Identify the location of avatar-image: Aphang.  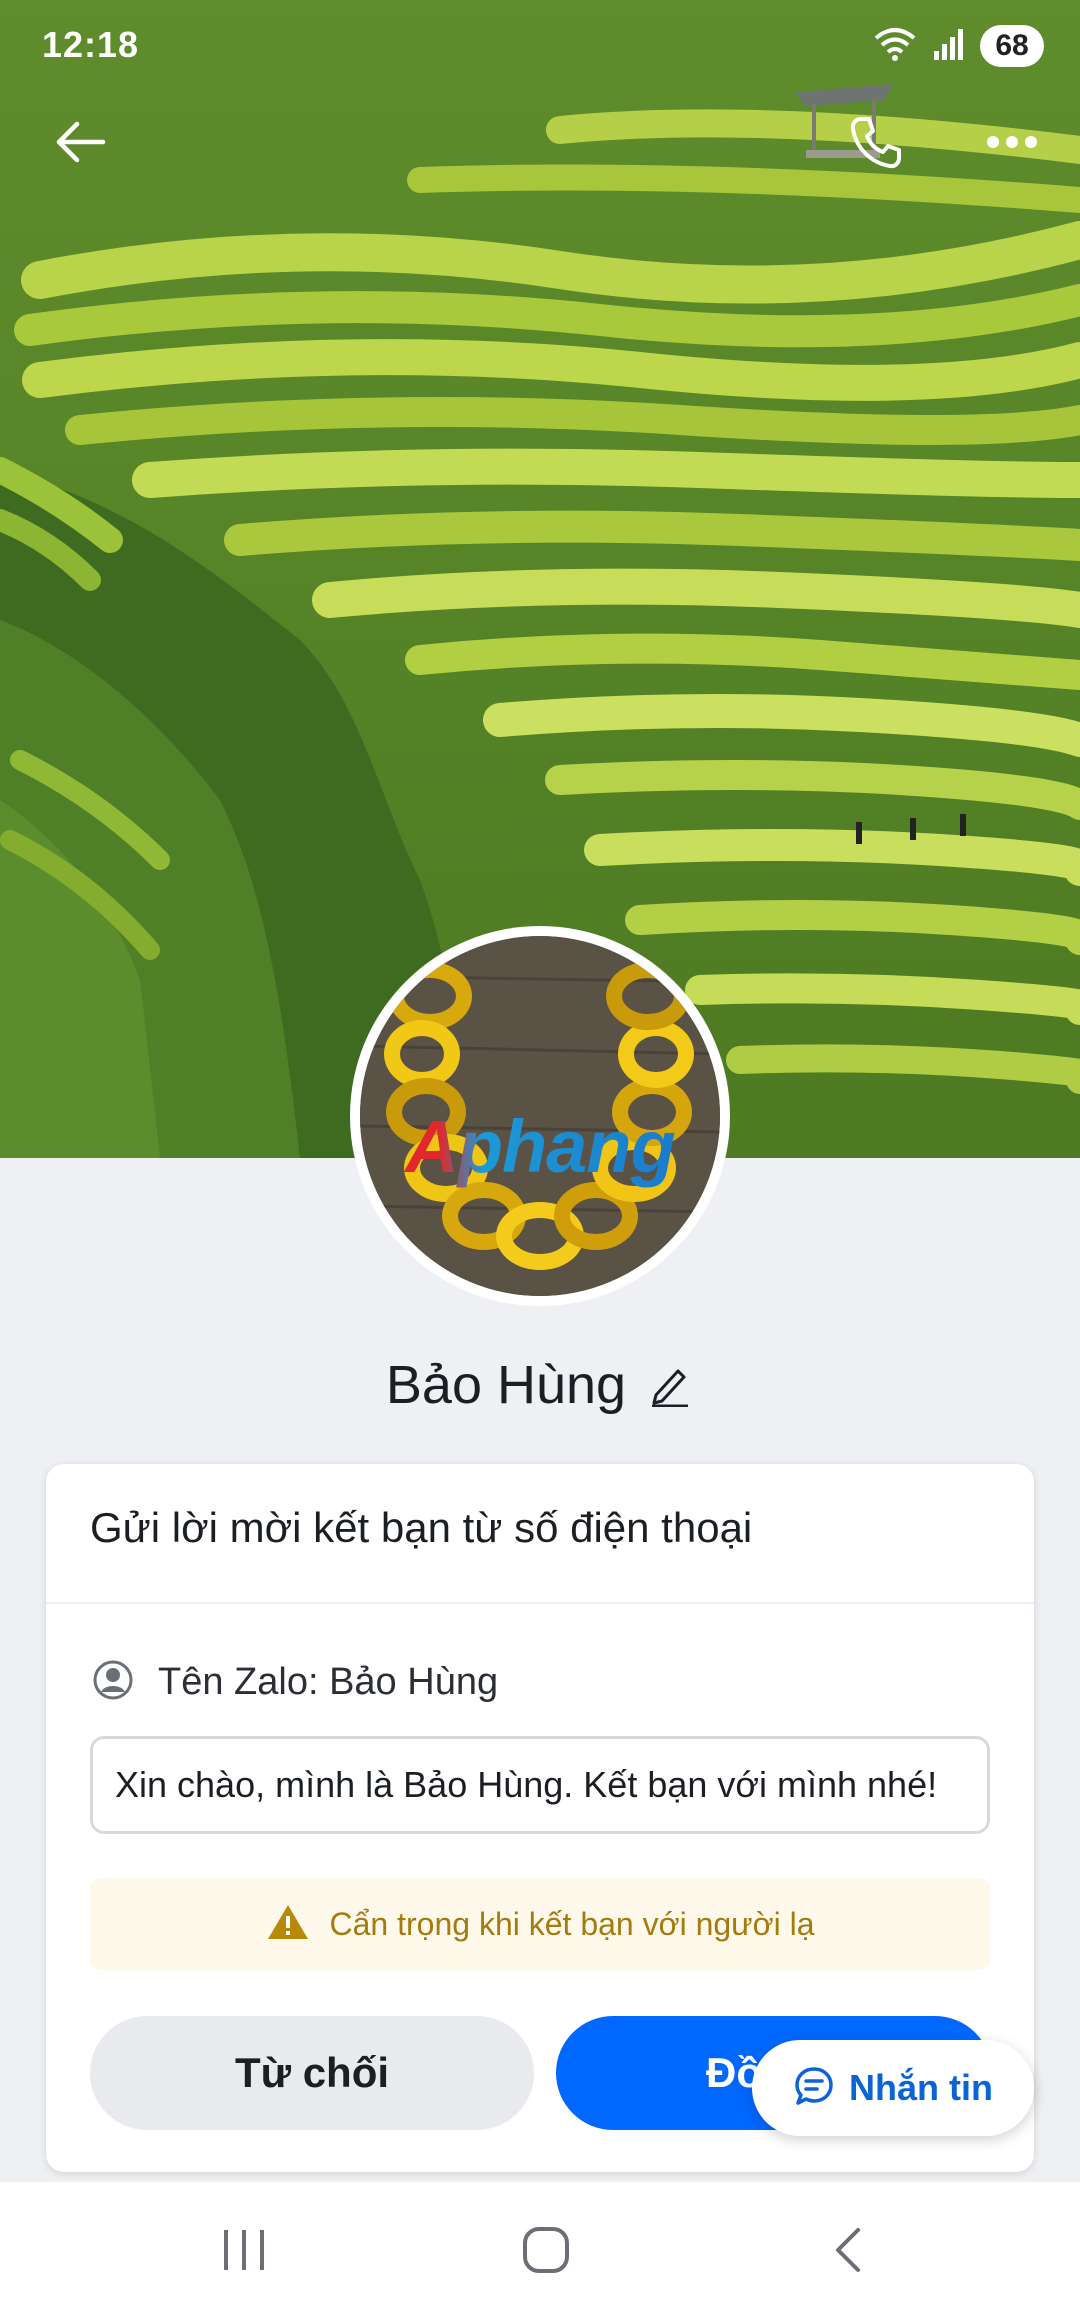
(540, 1116).